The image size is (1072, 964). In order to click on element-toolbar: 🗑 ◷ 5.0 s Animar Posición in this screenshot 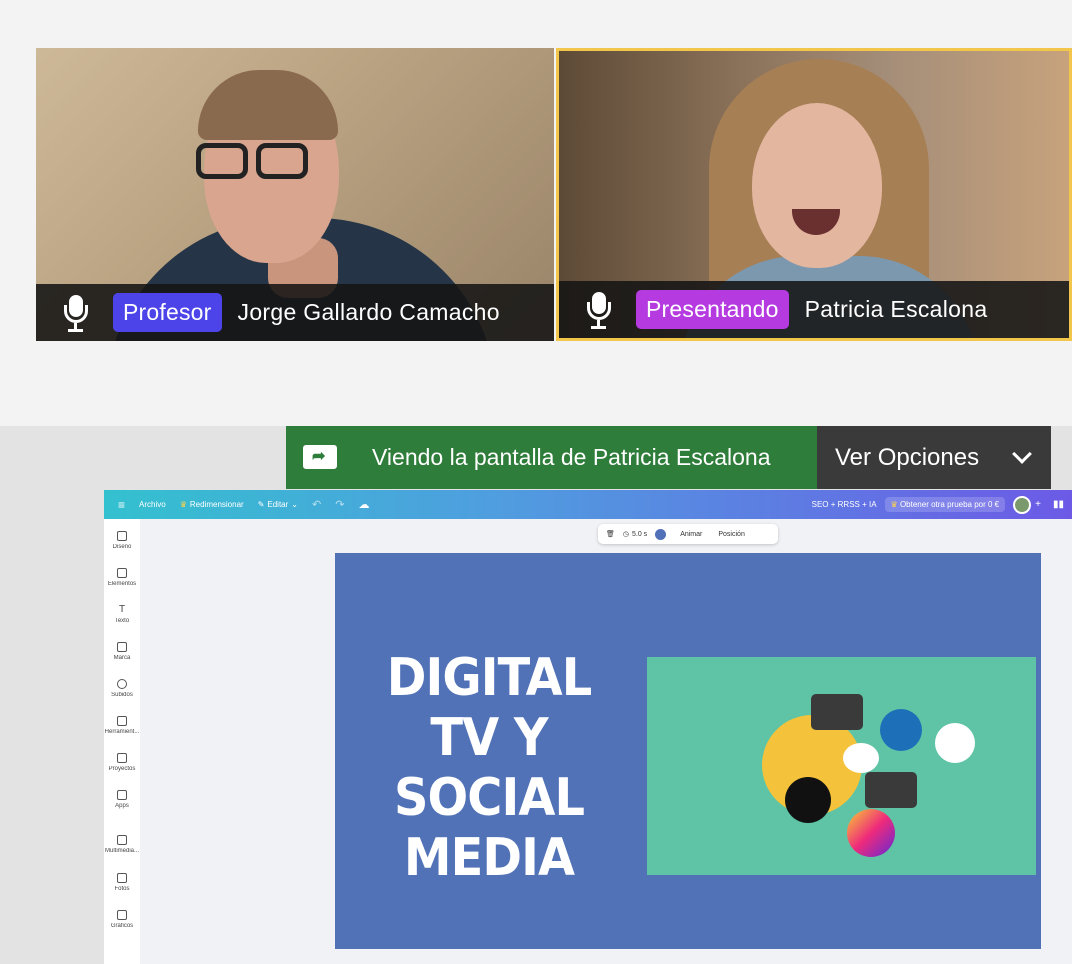, I will do `click(688, 534)`.